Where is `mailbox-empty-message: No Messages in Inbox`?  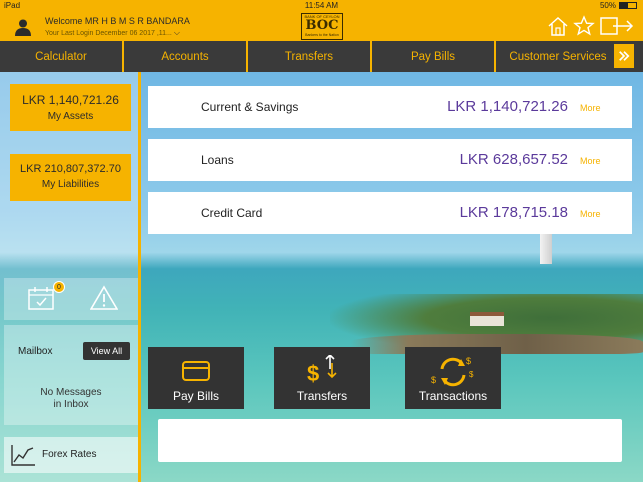
mailbox-empty-message: No Messages in Inbox is located at coordinates (71, 399).